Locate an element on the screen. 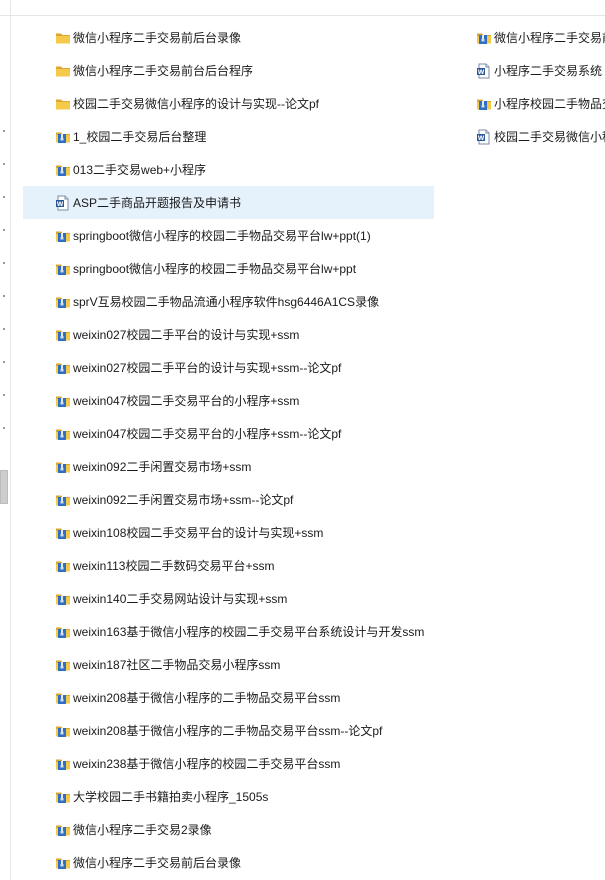 The image size is (605, 880). file-name: weixin027校园二手平台的设计与实现+ssm--论文pf is located at coordinates (207, 367).